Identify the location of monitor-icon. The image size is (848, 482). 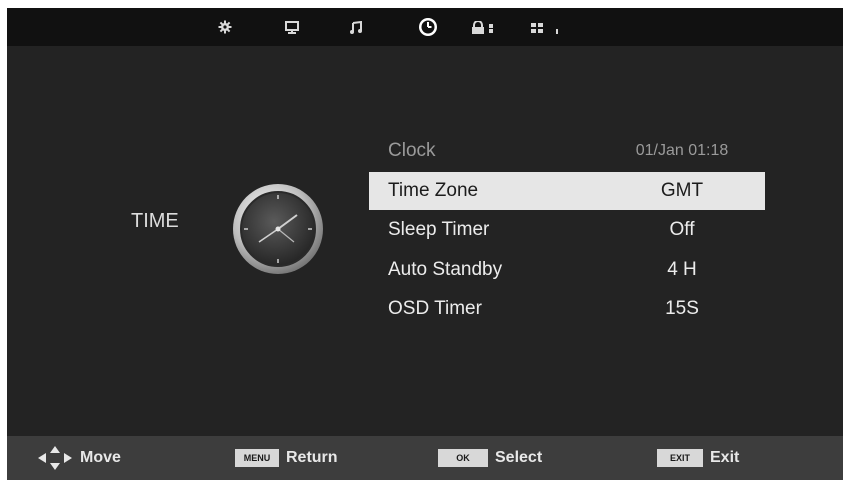
(292, 27).